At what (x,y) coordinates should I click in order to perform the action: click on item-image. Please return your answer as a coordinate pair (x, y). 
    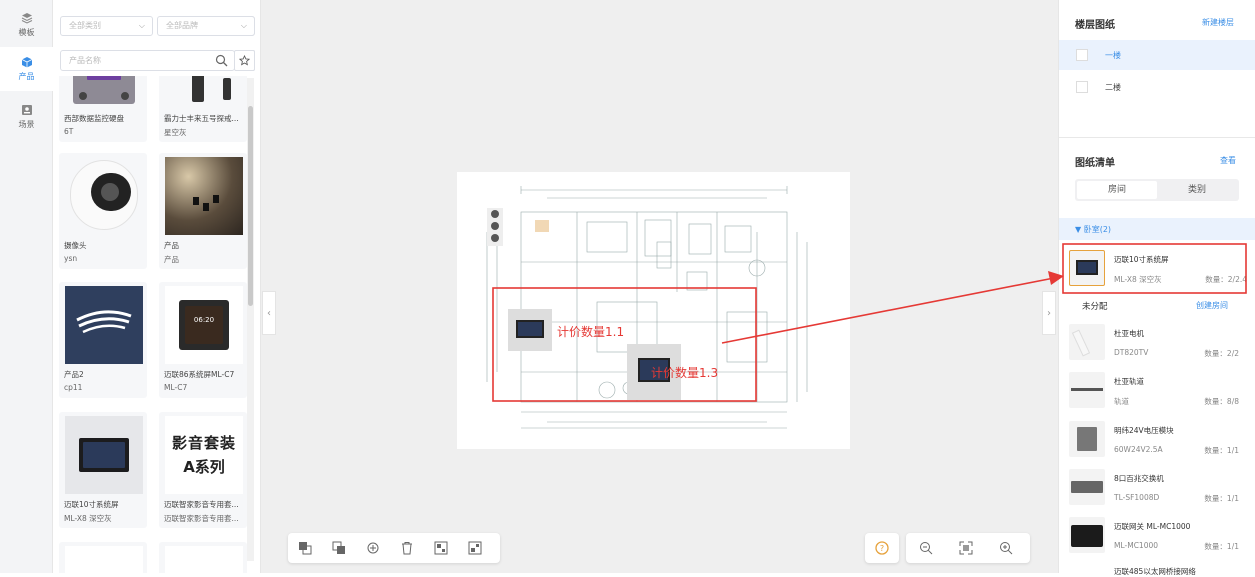
    Looking at the image, I should click on (1087, 268).